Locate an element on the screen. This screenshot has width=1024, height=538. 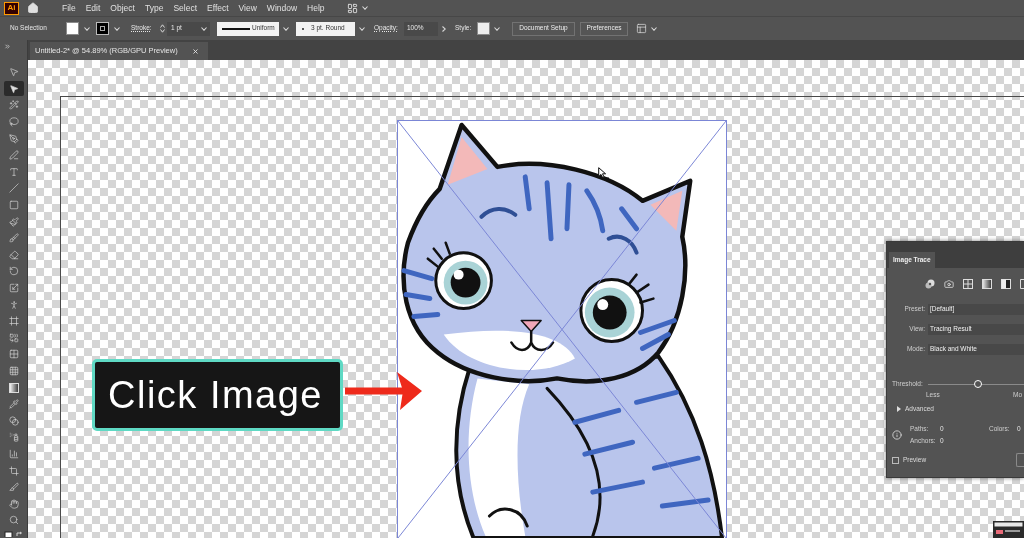
panels-icon is located at coordinates (641, 28).